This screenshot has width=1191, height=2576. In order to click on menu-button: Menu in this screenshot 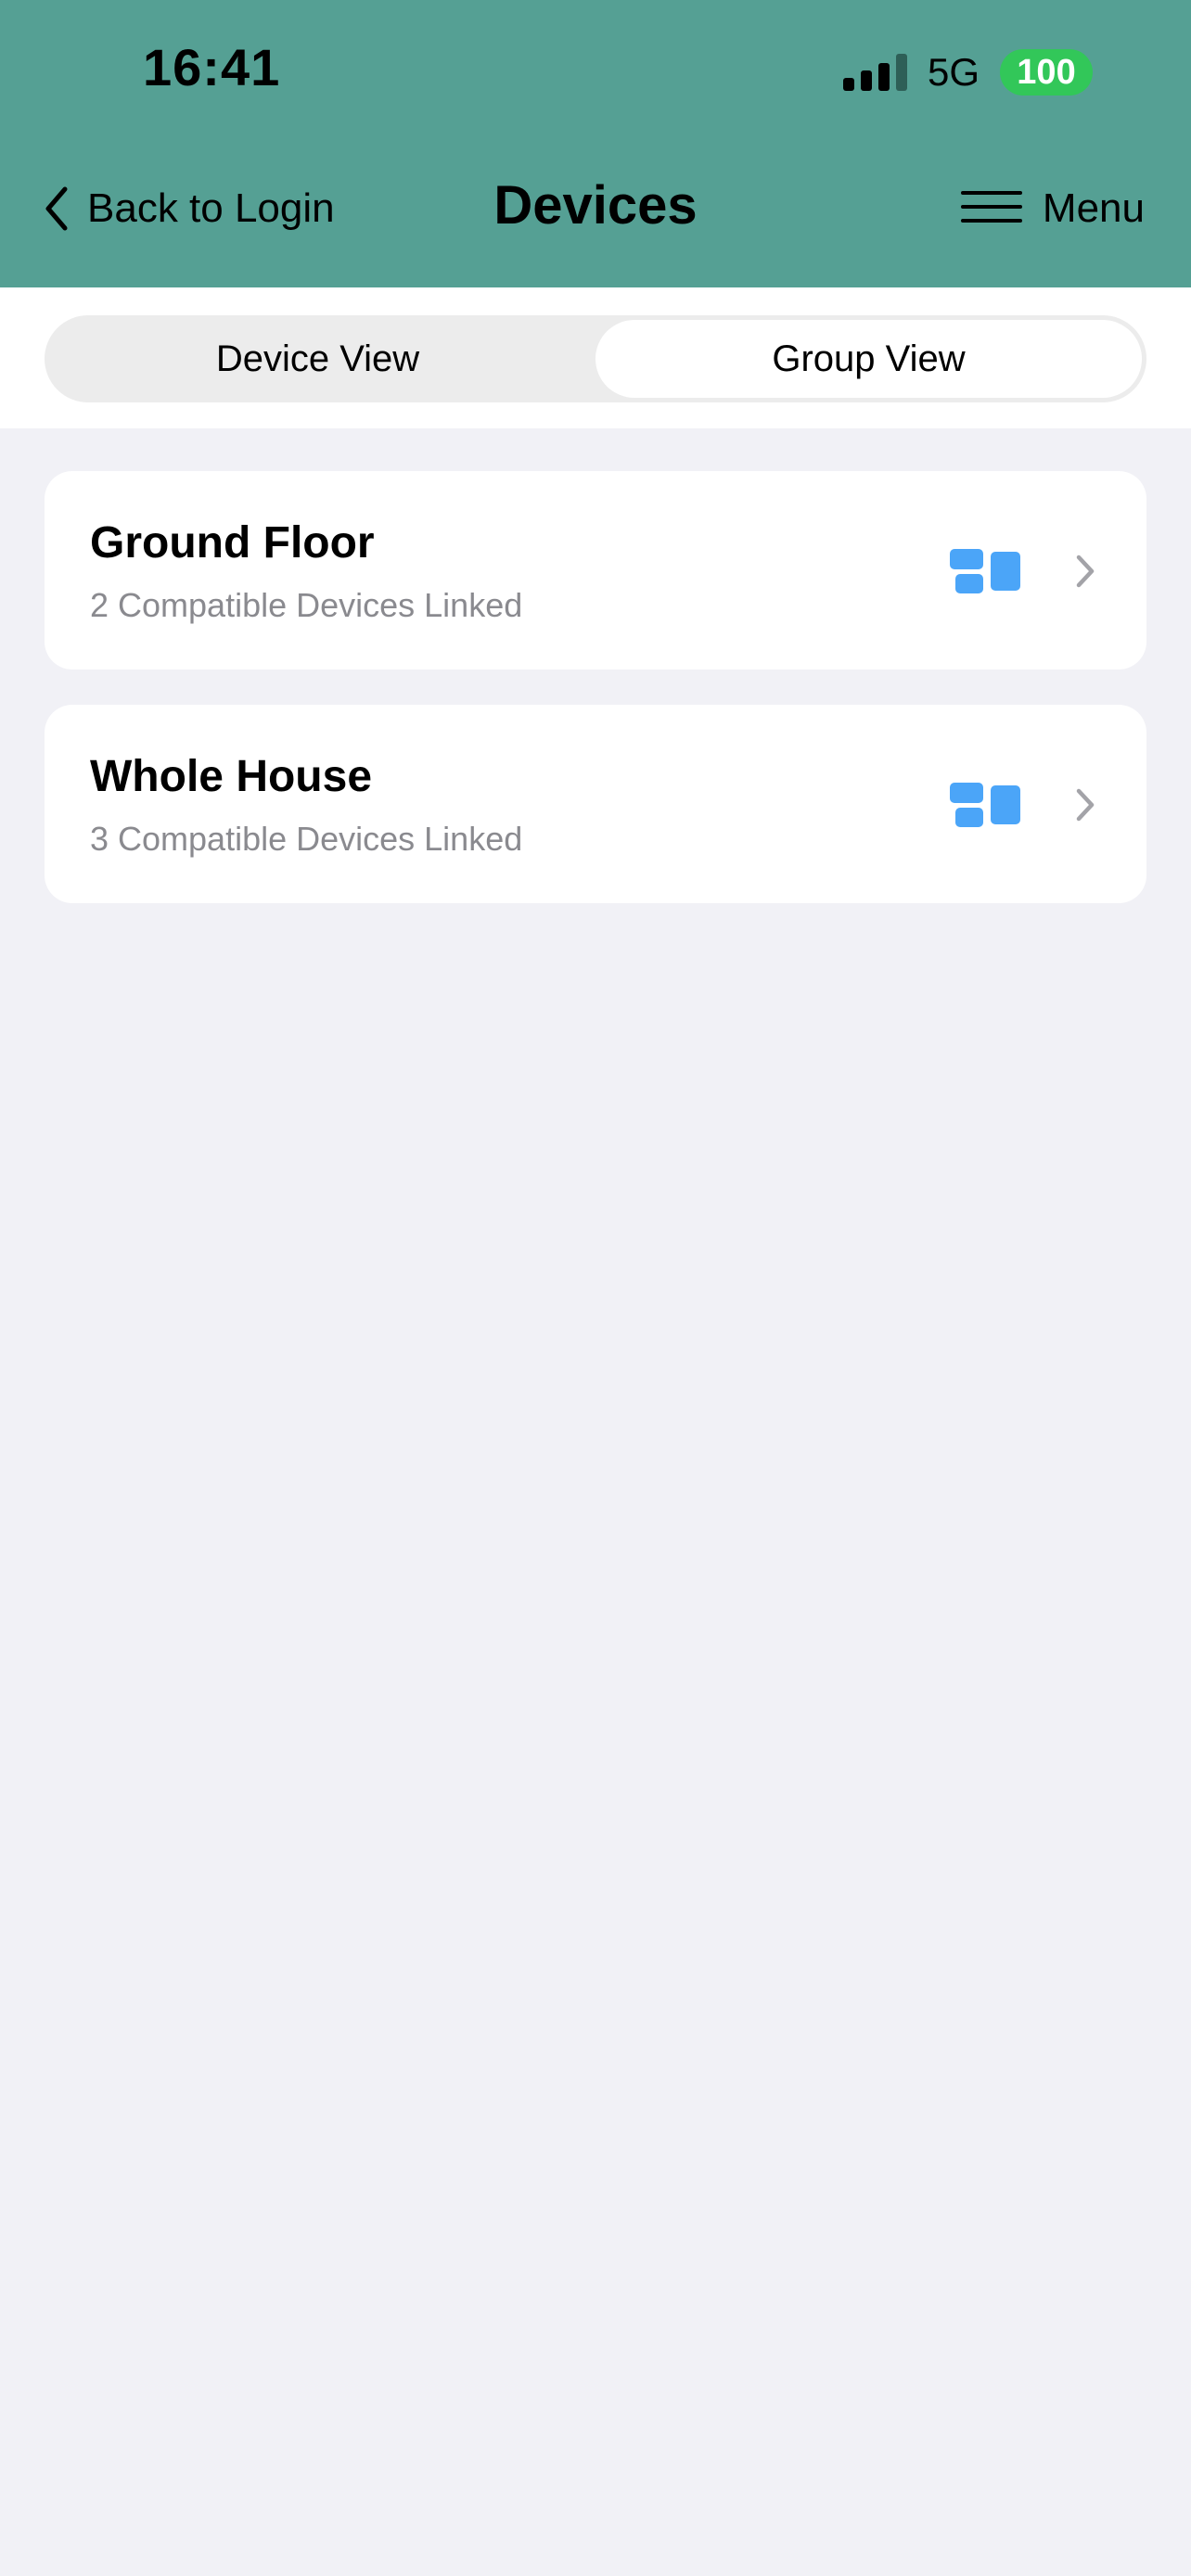, I will do `click(1052, 208)`.